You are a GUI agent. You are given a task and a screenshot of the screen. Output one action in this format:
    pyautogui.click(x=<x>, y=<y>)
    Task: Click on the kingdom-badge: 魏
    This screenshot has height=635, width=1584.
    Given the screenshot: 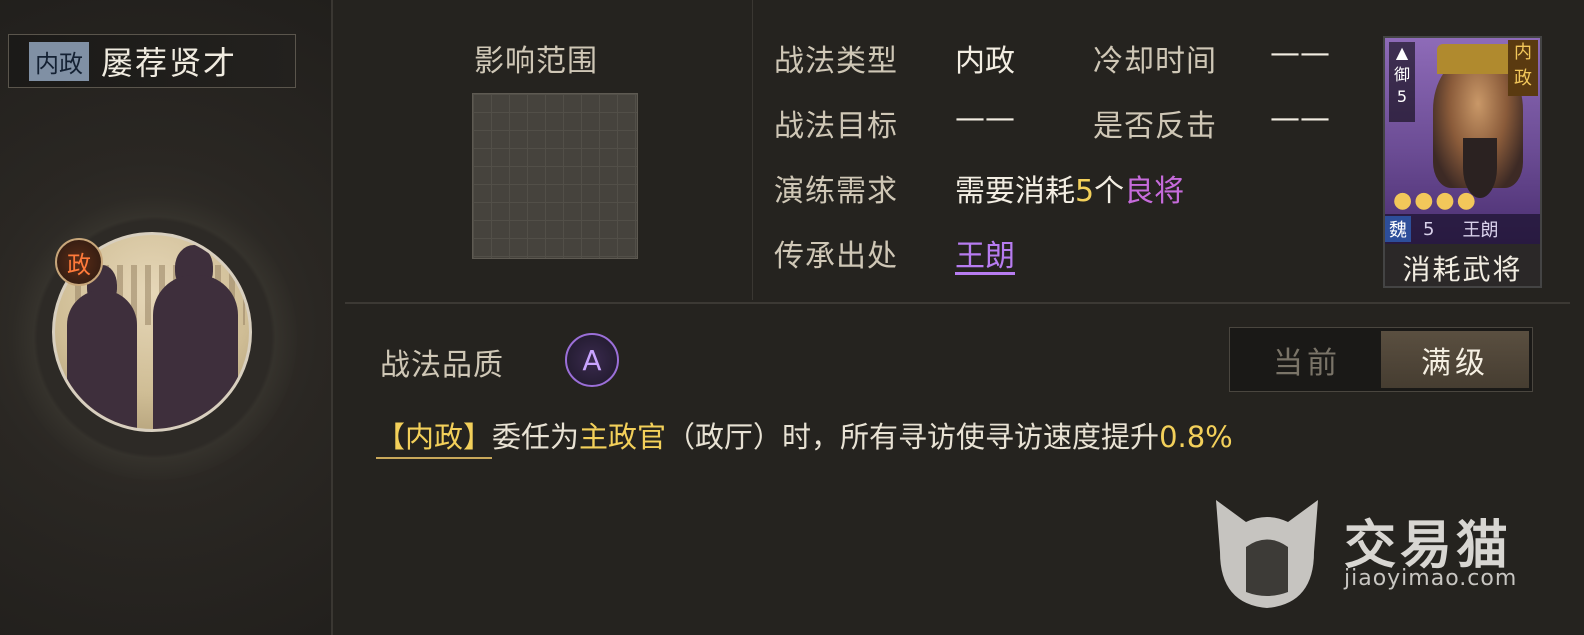 What is the action you would take?
    pyautogui.click(x=1398, y=229)
    